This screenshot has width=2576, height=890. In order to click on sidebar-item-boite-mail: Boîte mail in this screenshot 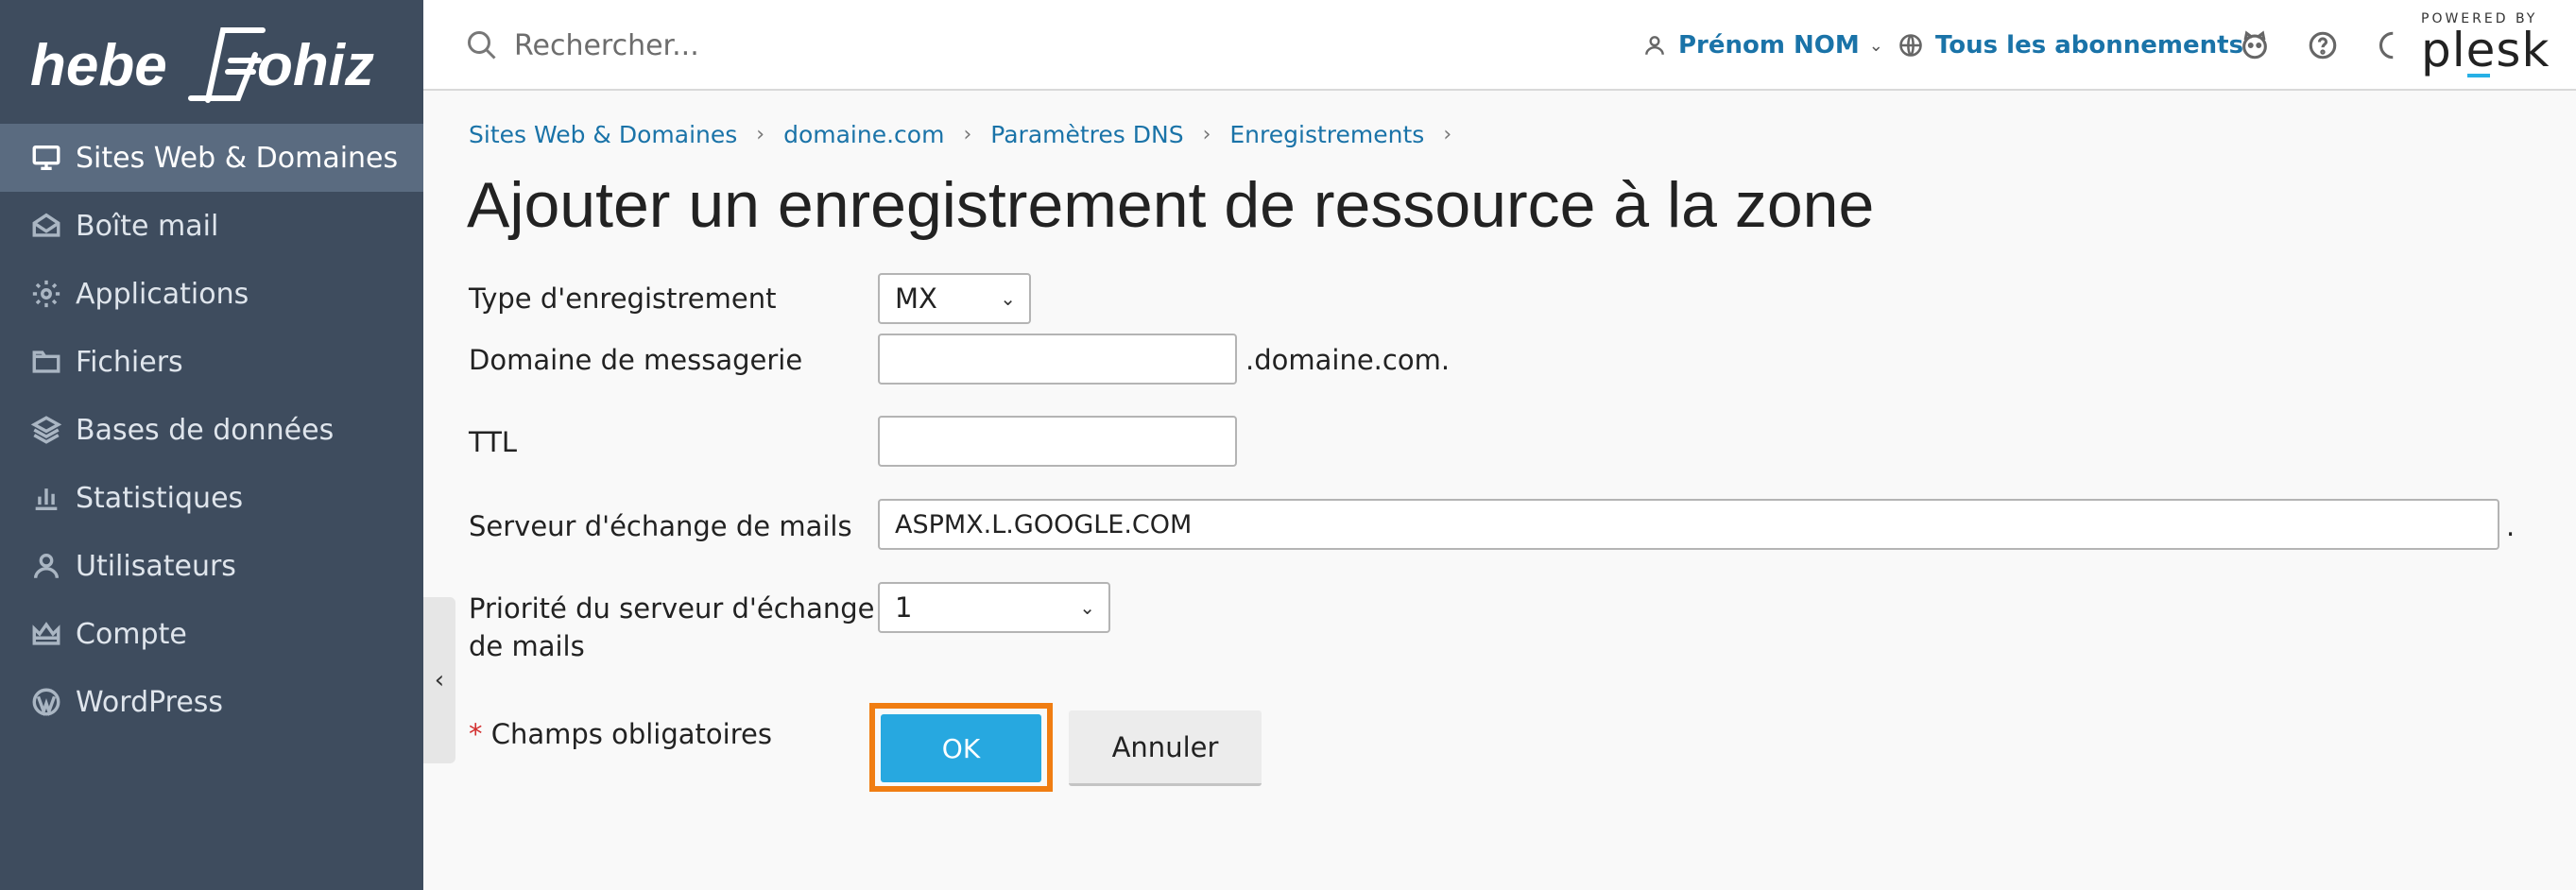, I will do `click(211, 226)`.